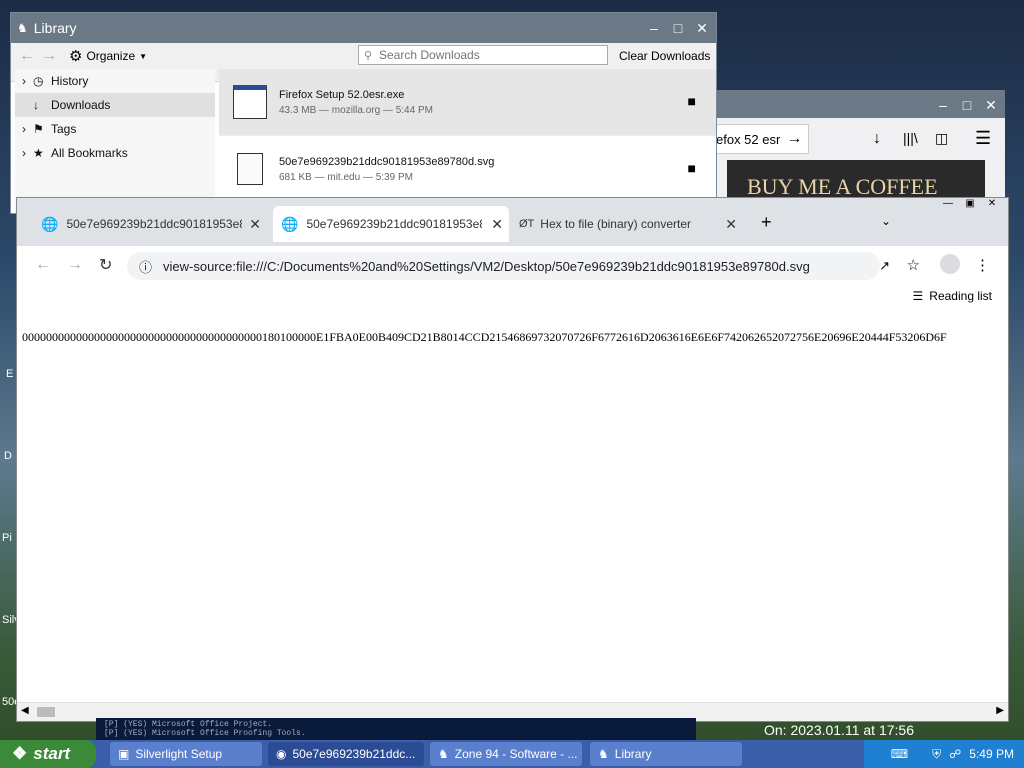 The width and height of the screenshot is (1024, 768). I want to click on tab-source-2: 🌐 50e7e969239b21ddc90181953e897 ✕, so click(391, 224).